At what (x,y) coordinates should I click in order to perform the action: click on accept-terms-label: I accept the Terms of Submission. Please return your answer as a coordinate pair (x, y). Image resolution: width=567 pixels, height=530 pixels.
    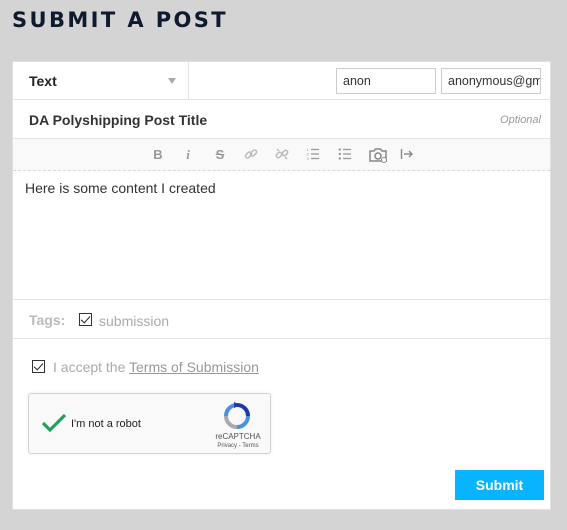
    Looking at the image, I should click on (156, 367).